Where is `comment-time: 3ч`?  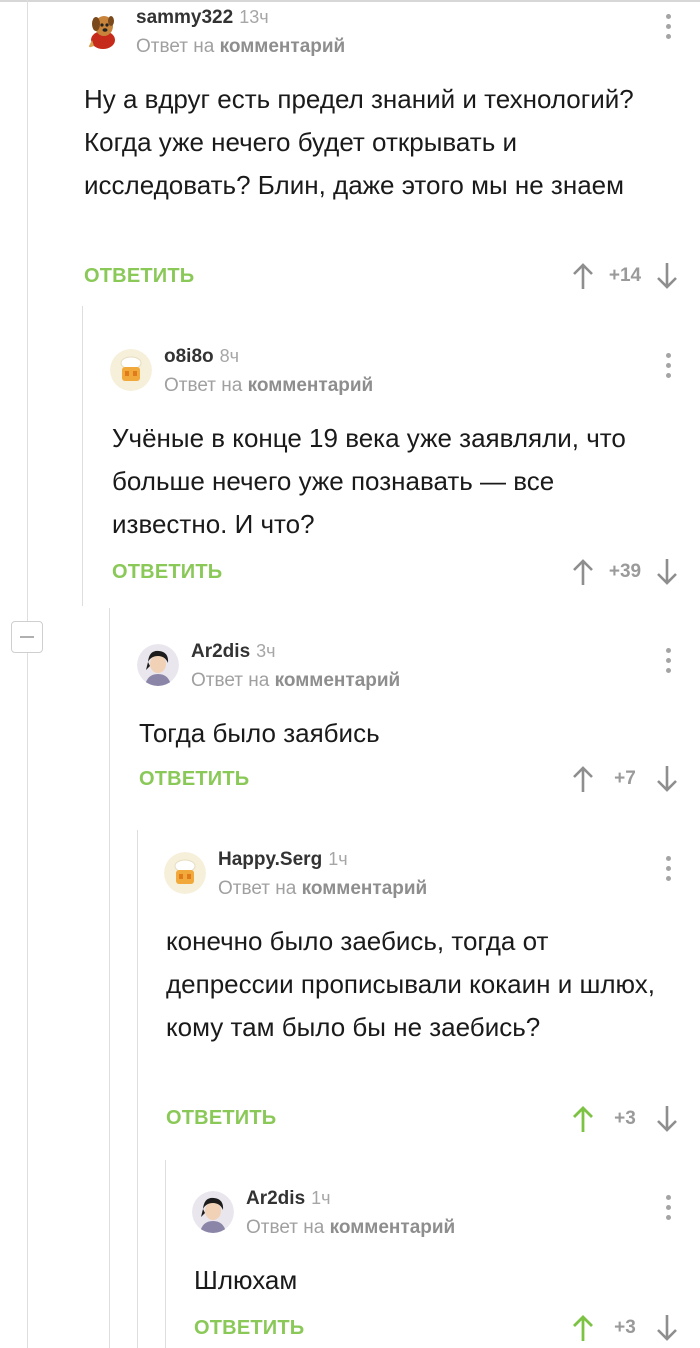 comment-time: 3ч is located at coordinates (266, 651).